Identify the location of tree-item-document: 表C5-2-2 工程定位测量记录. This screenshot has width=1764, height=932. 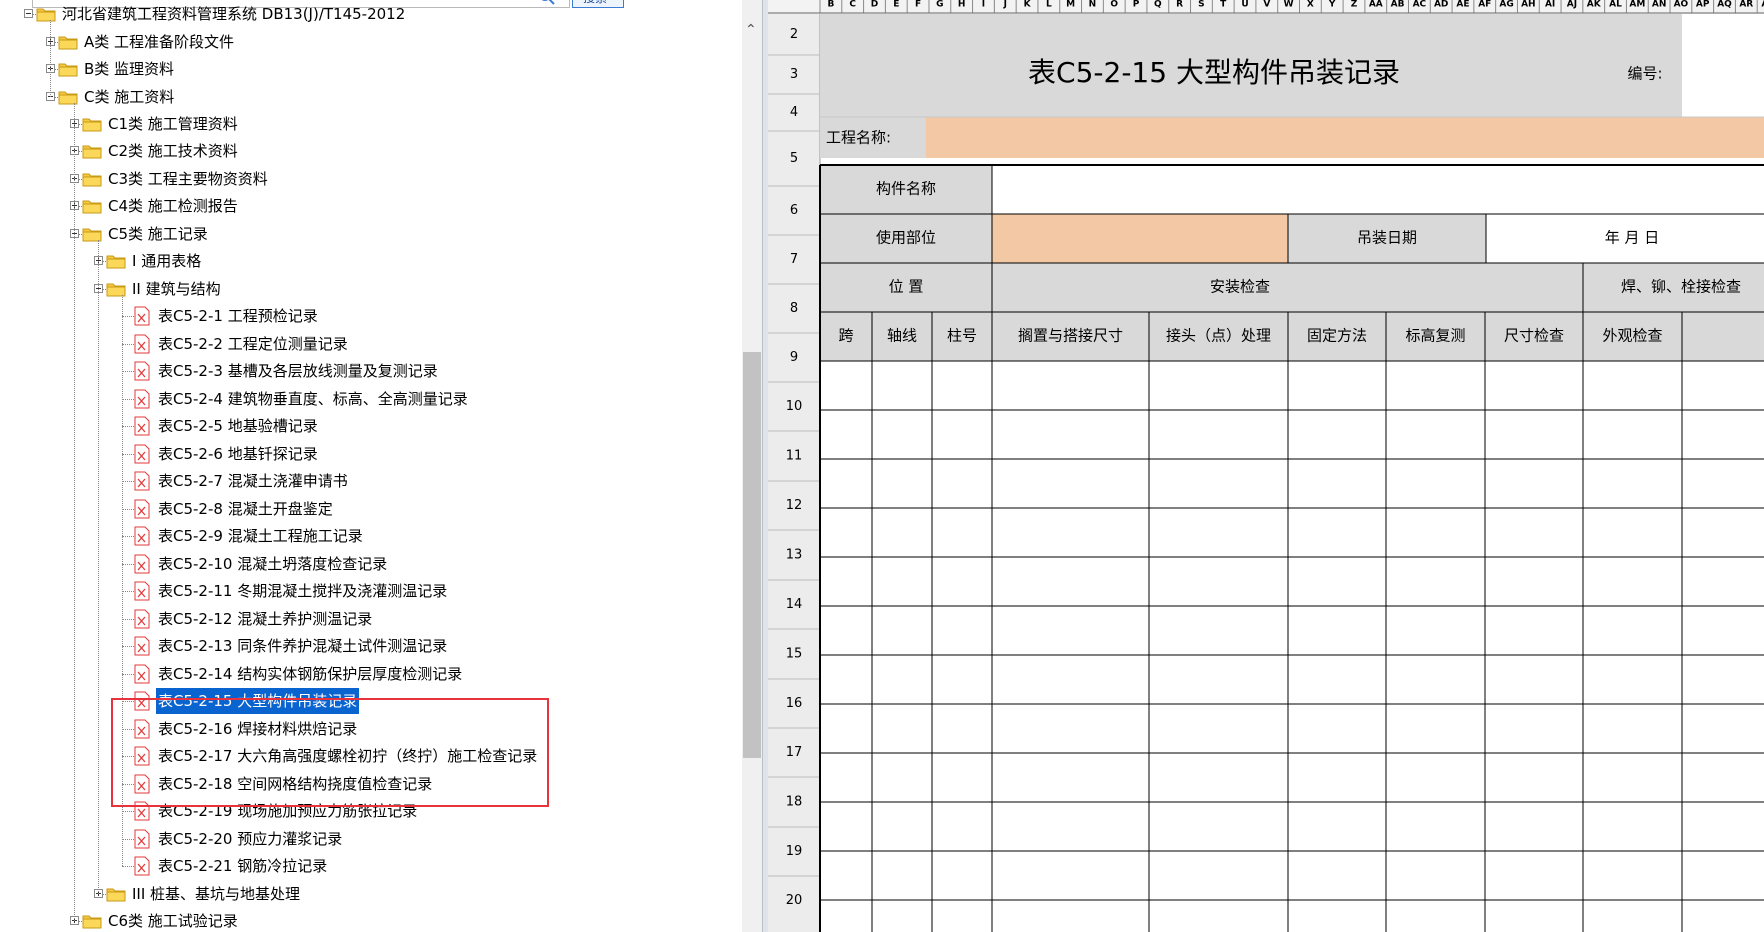
(340, 344).